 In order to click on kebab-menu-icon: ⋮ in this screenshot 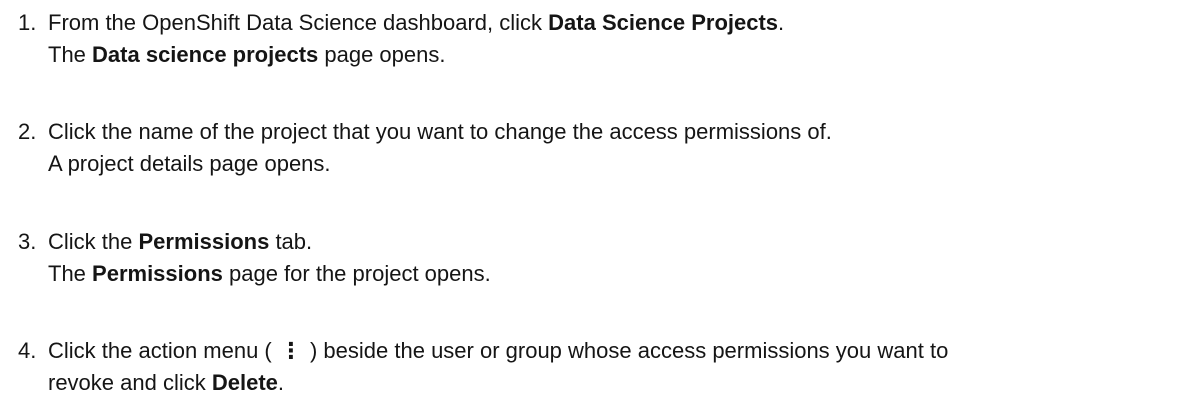, I will do `click(290, 350)`.